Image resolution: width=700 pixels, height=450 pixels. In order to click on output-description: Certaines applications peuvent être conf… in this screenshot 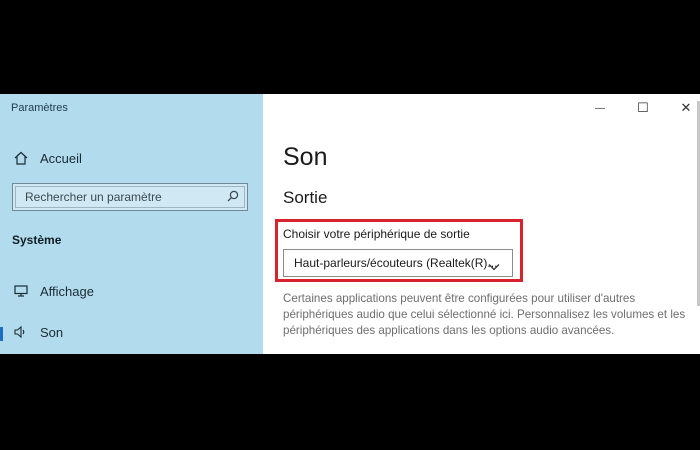, I will do `click(484, 314)`.